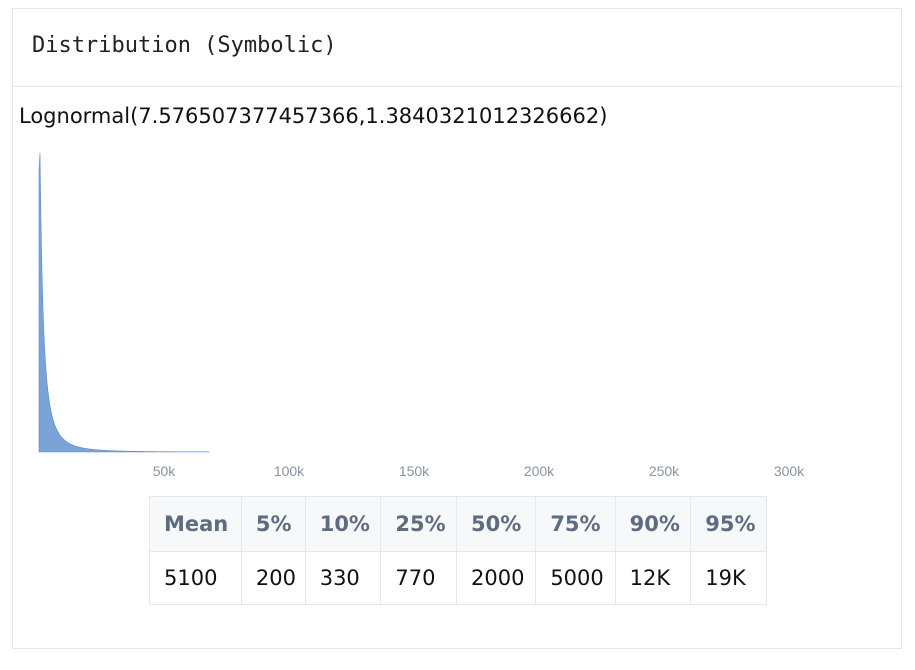 This screenshot has height=670, width=915. What do you see at coordinates (343, 524) in the screenshot?
I see `stat-header-p10: 10%` at bounding box center [343, 524].